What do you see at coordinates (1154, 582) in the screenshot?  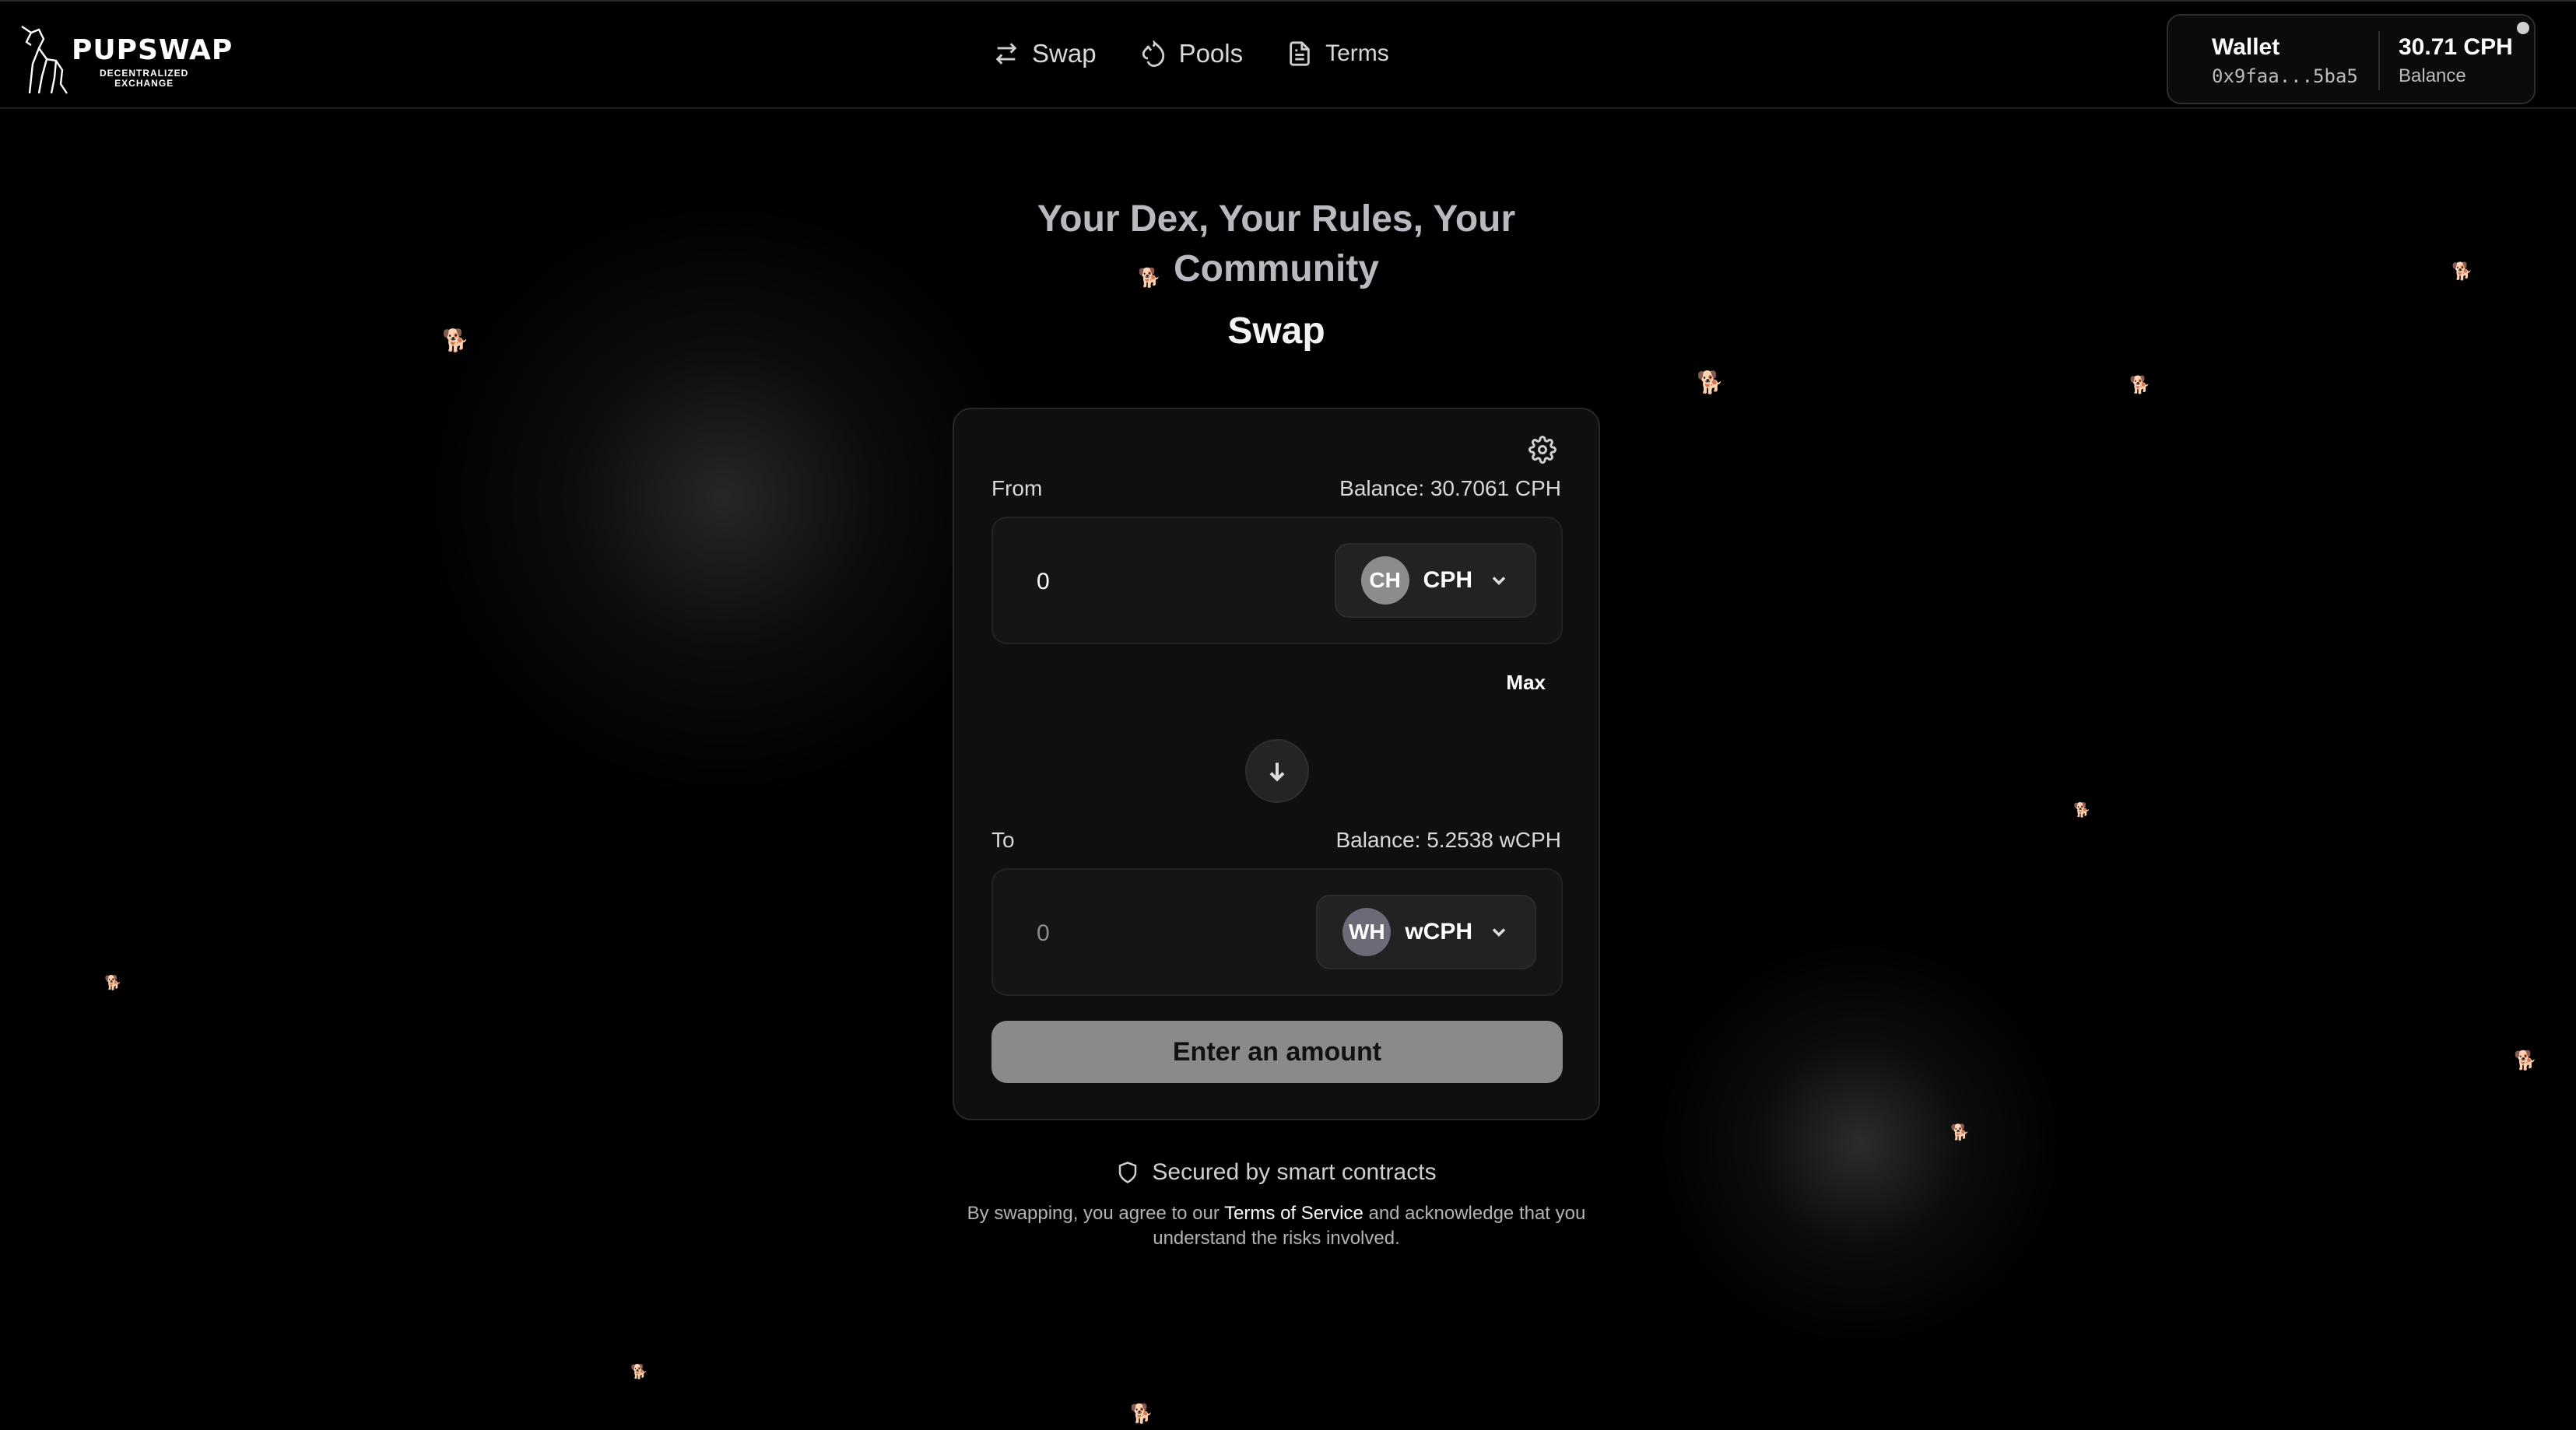 I see `from-amount-input` at bounding box center [1154, 582].